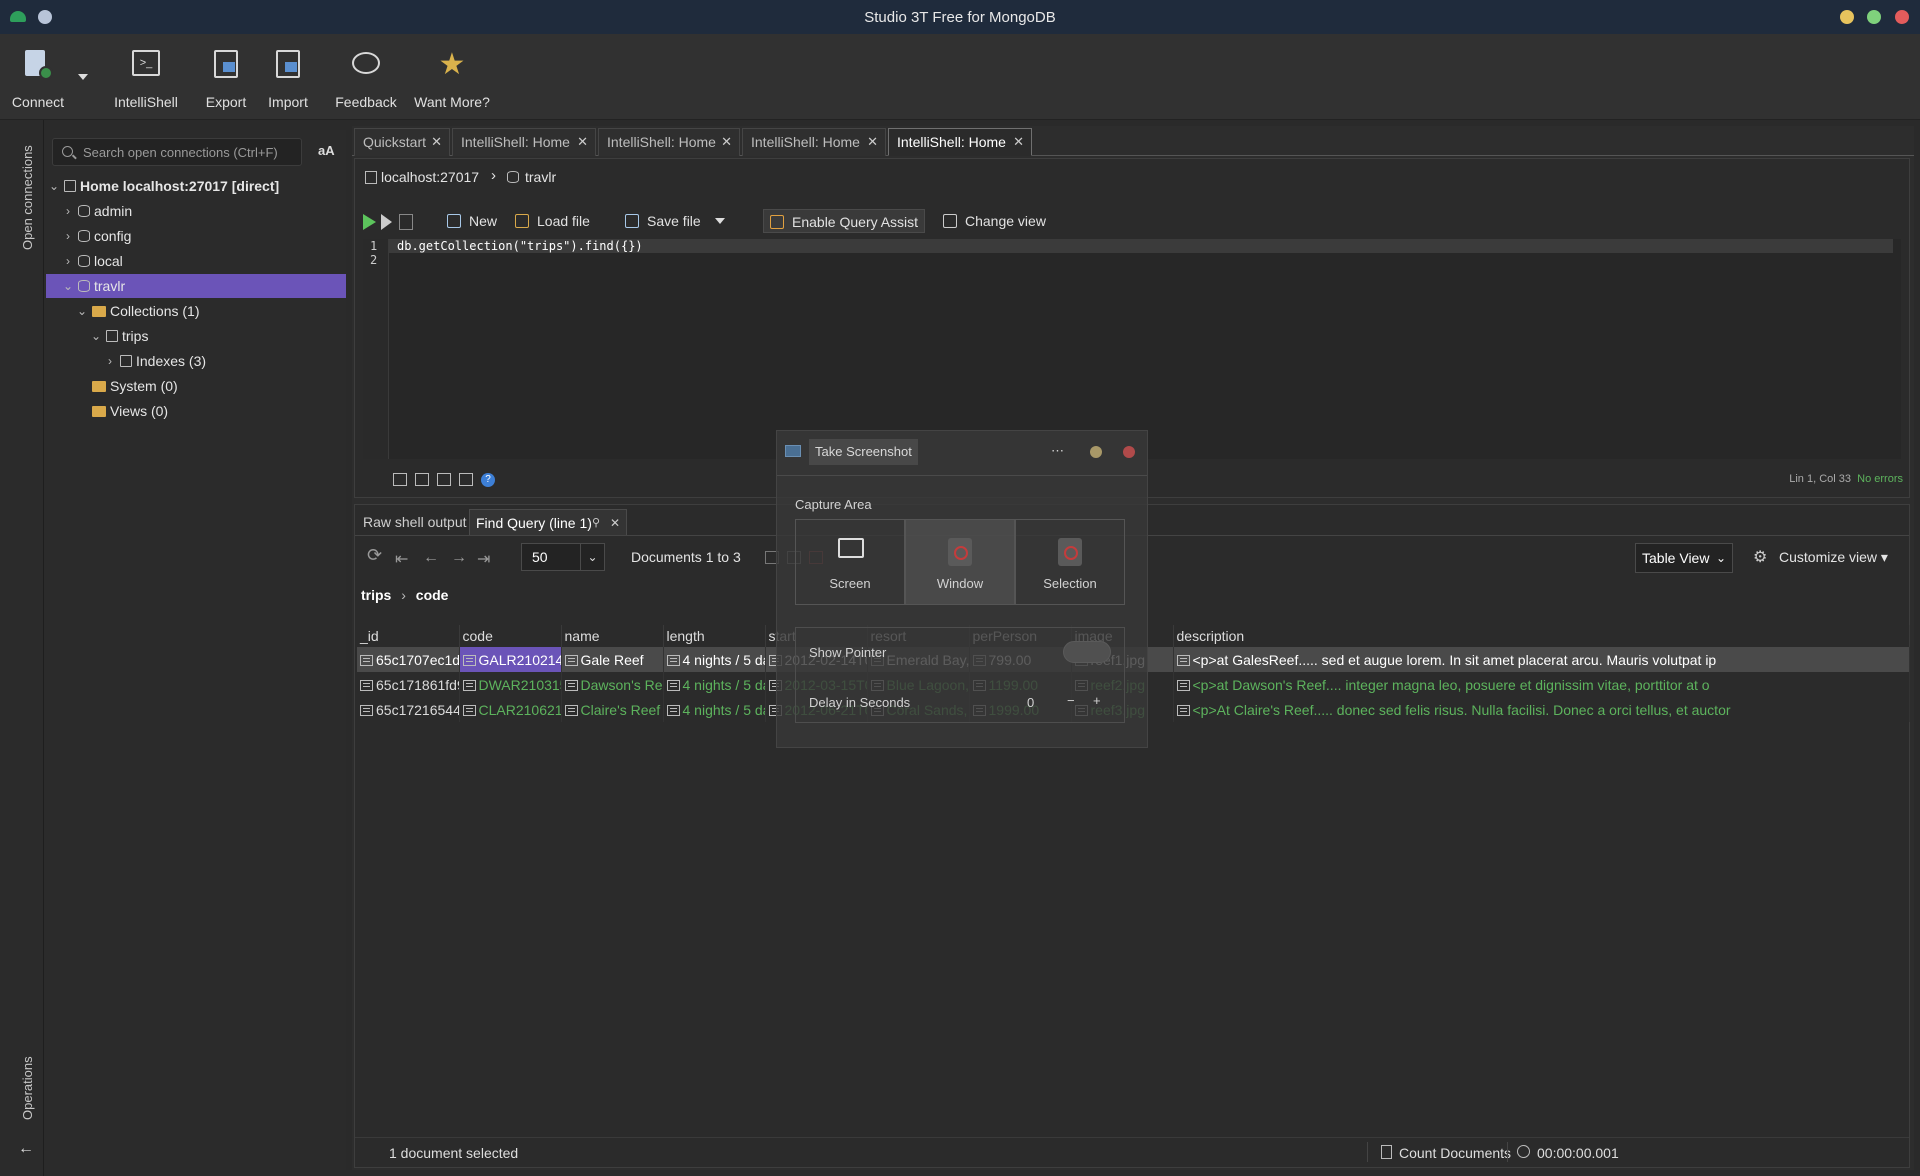  I want to click on tab-intellishell-1: IntelliShell: Home ✕, so click(524, 142).